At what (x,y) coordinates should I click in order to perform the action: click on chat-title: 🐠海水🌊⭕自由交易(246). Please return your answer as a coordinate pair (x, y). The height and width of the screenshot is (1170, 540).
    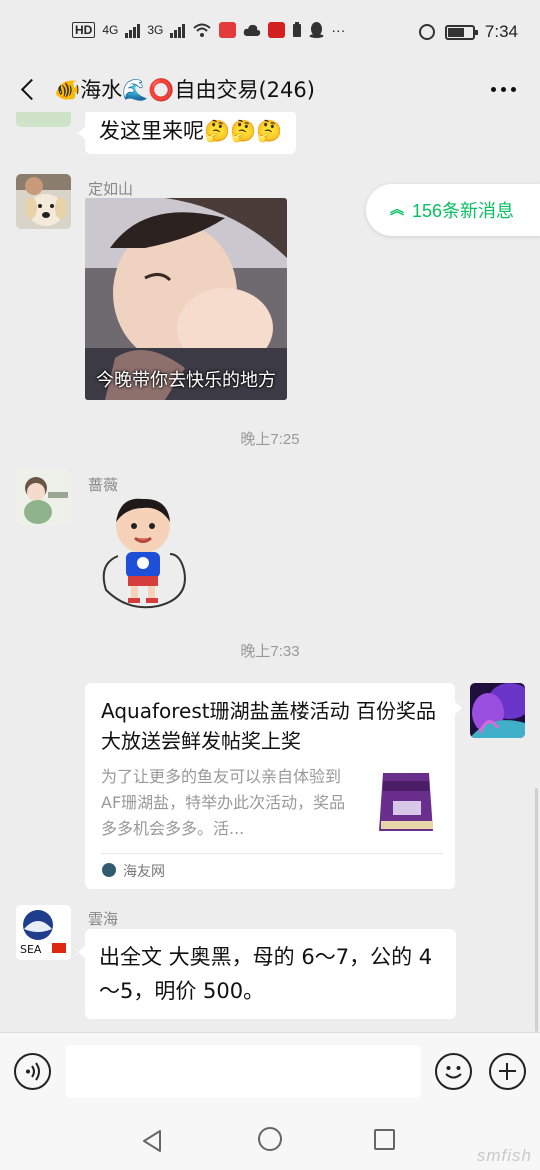
    Looking at the image, I should click on (184, 90).